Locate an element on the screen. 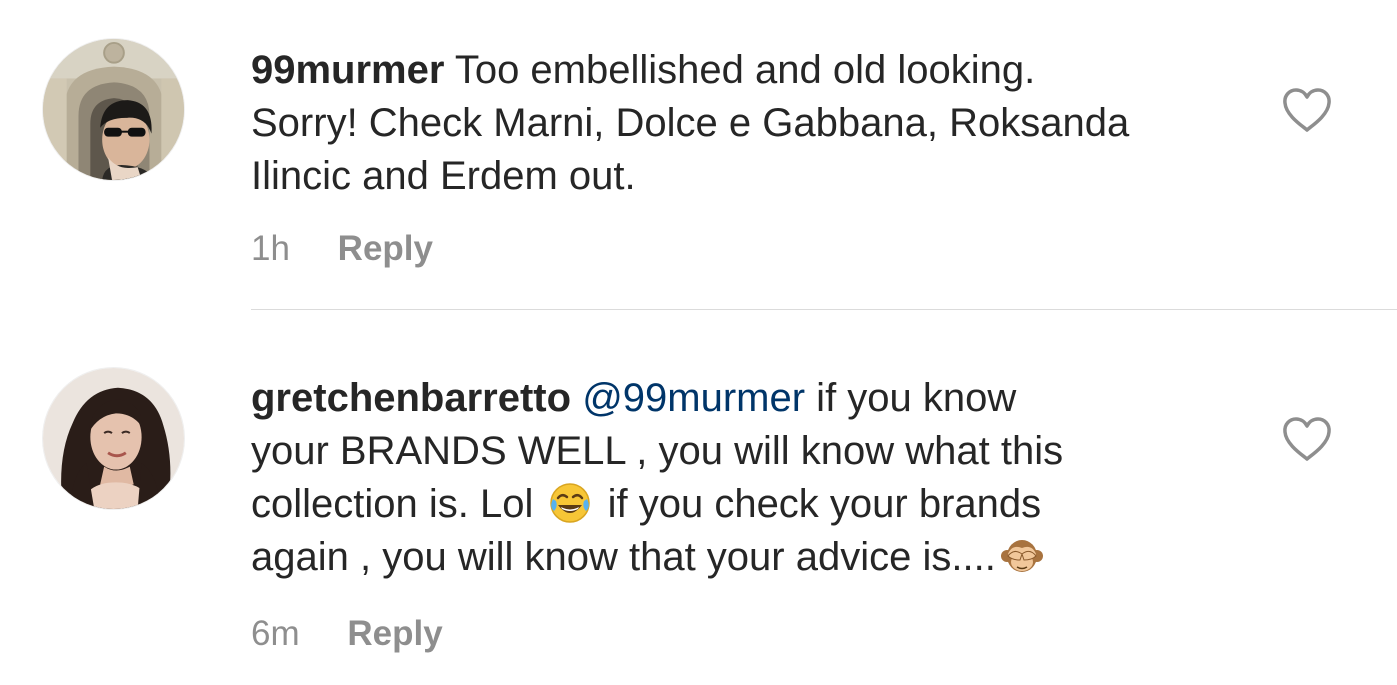 The width and height of the screenshot is (1397, 685). mention-link: @99murmer is located at coordinates (693, 398).